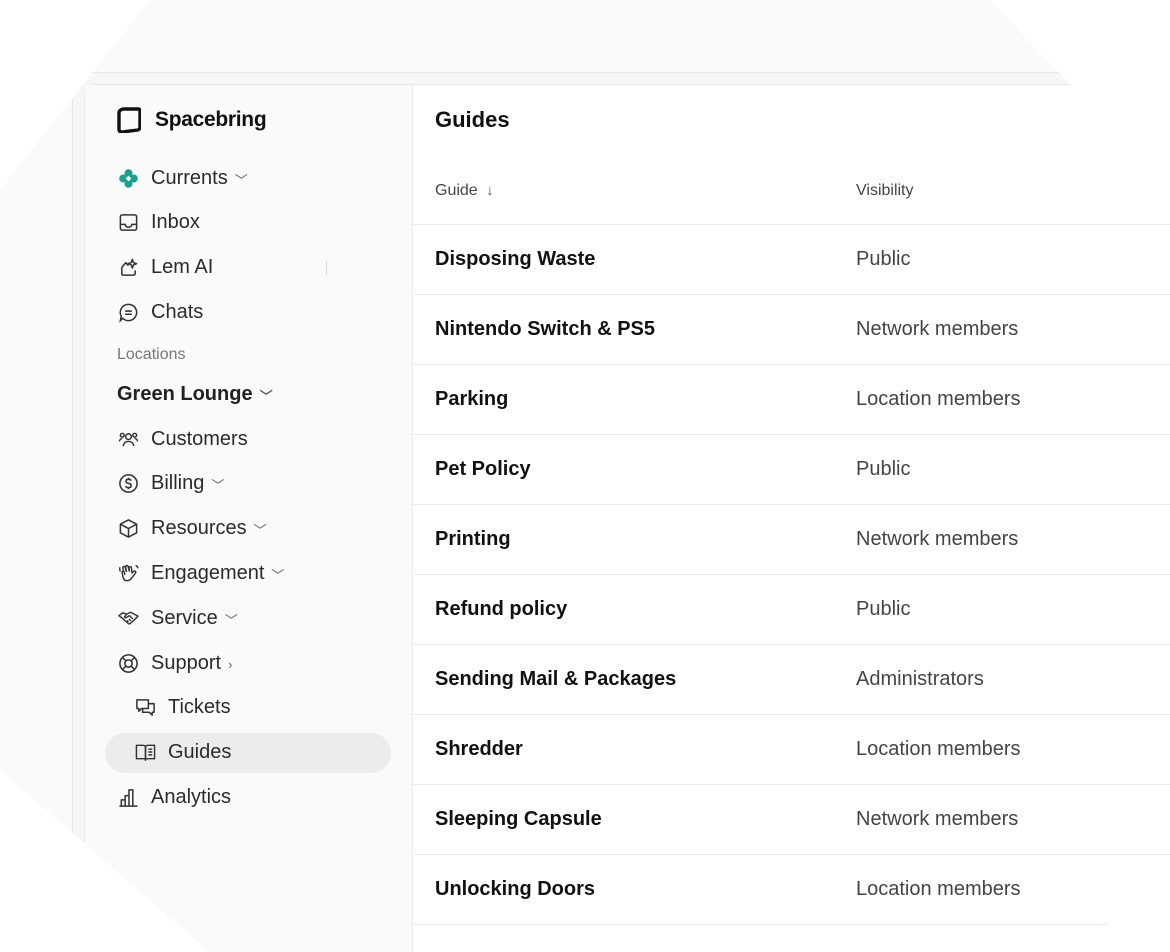 The image size is (1170, 952). I want to click on guide-title: Printing, so click(473, 539).